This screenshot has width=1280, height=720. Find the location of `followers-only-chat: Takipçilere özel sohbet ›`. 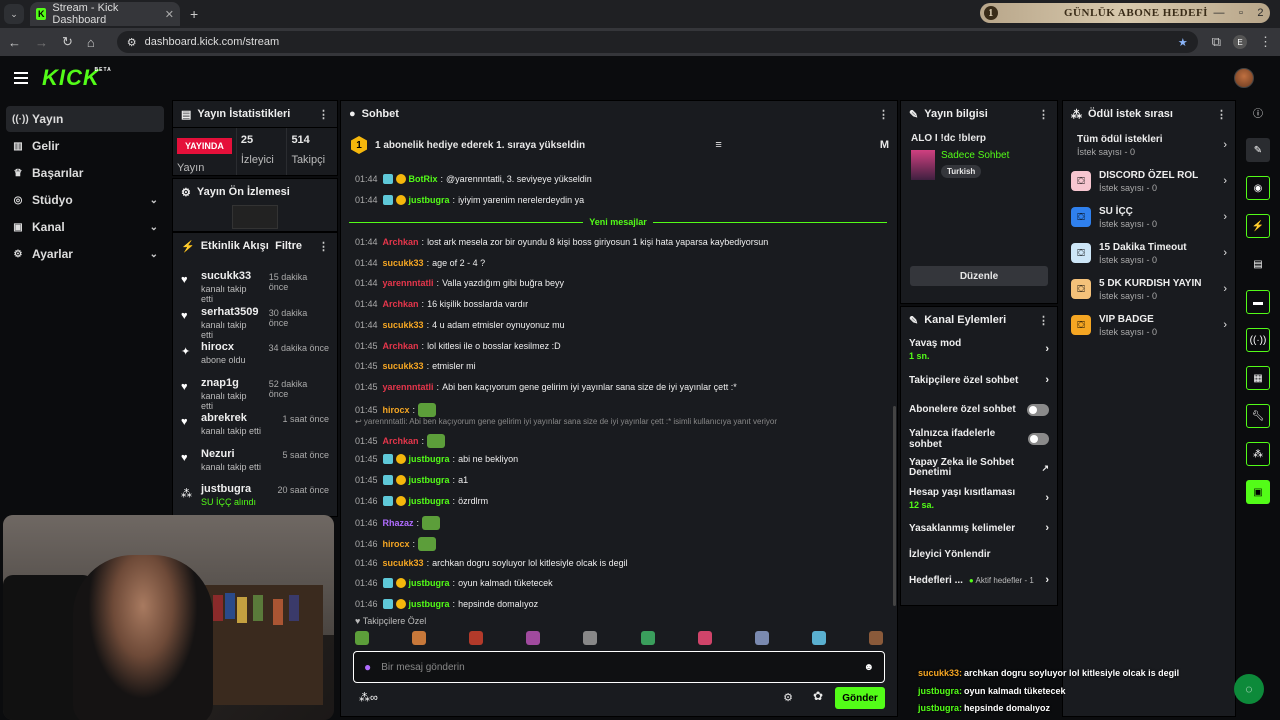

followers-only-chat: Takipçilere özel sohbet › is located at coordinates (979, 380).